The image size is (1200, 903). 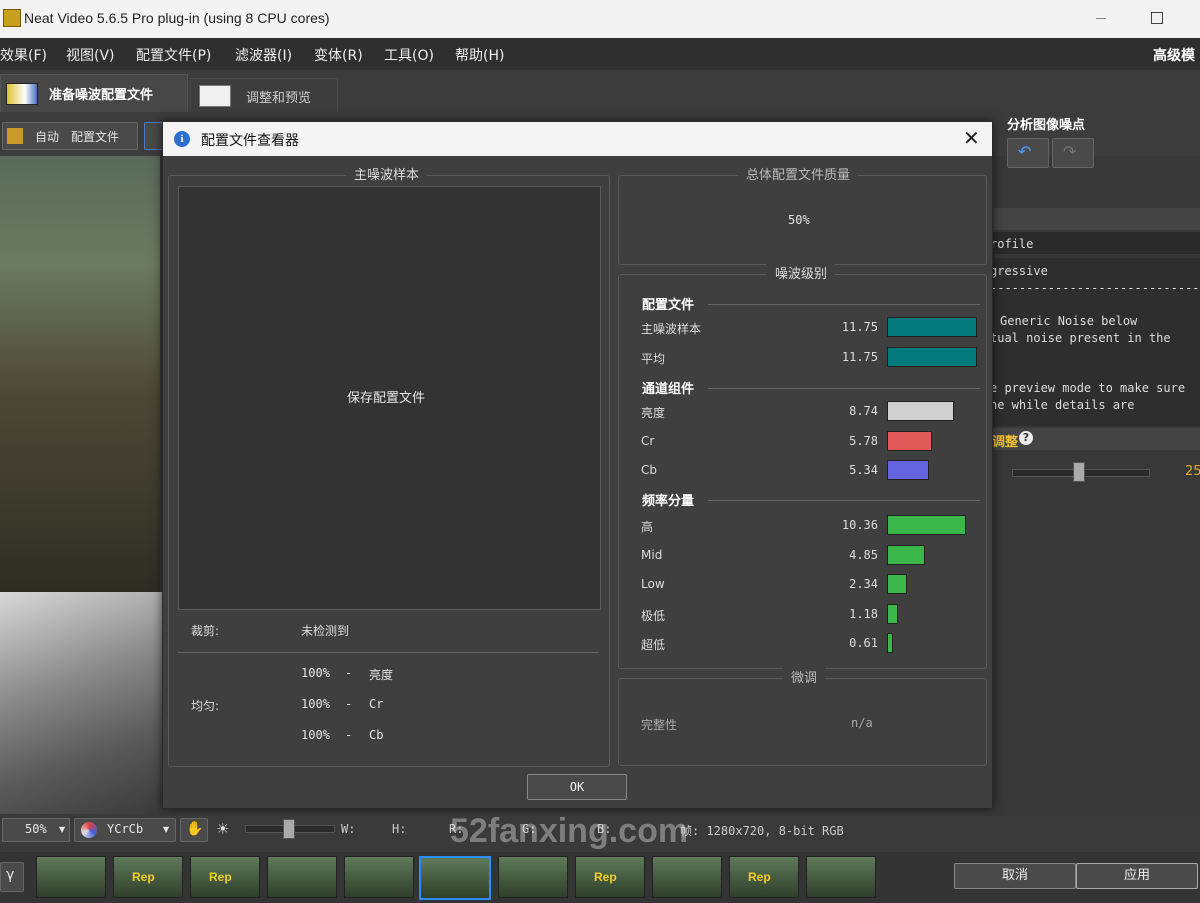 What do you see at coordinates (859, 327) in the screenshot?
I see `noise-row-value: 11.75` at bounding box center [859, 327].